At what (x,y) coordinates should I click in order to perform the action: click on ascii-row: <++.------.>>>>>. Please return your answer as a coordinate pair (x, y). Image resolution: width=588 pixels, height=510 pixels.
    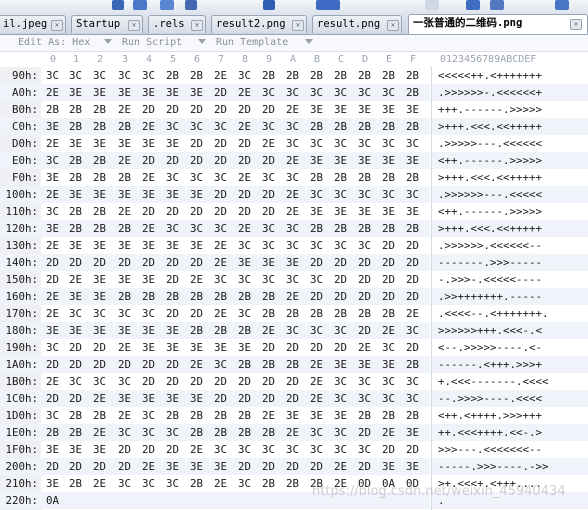
    Looking at the image, I should click on (510, 211).